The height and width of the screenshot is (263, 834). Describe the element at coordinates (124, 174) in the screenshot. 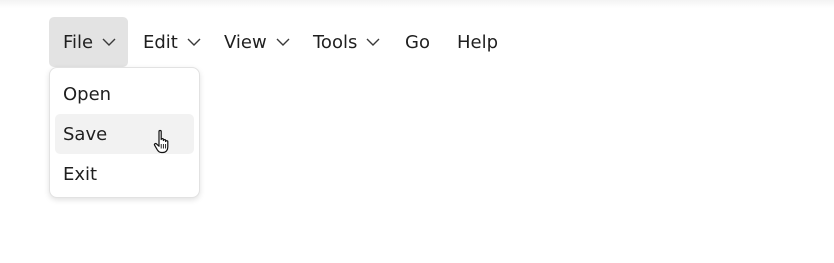

I see `menu-item-exit: Exit` at that location.